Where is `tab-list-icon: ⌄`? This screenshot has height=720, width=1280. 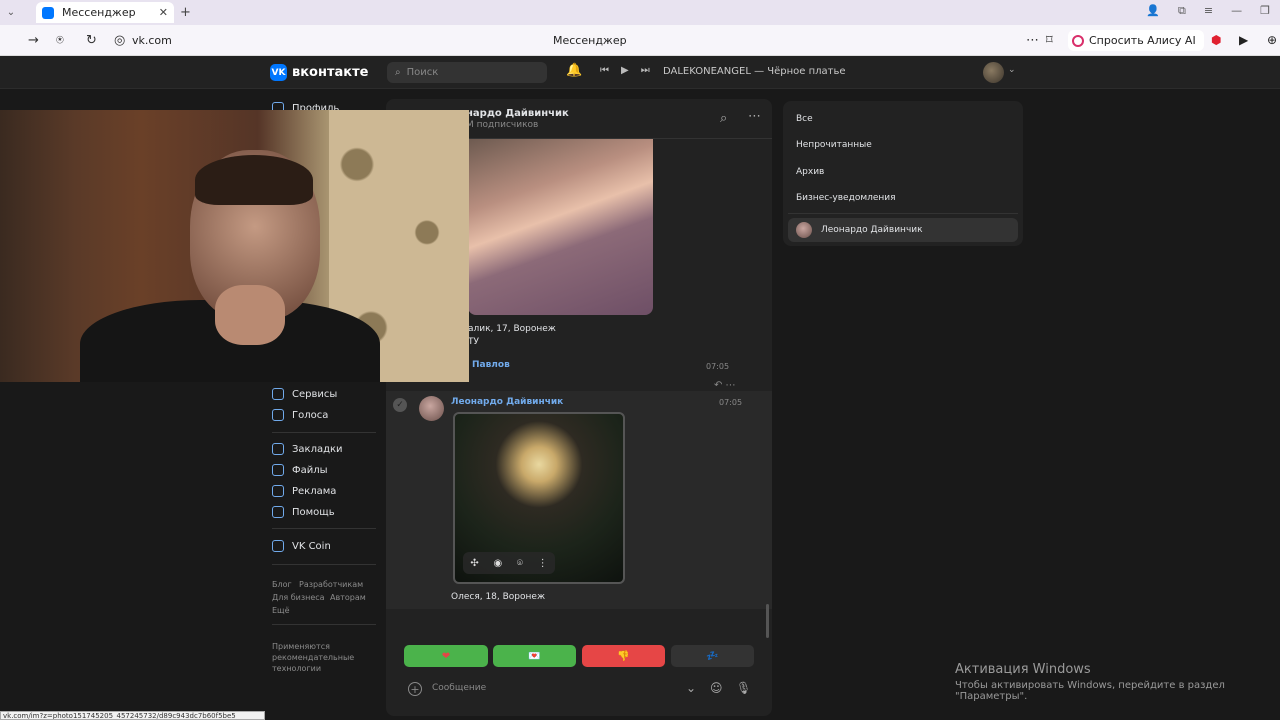 tab-list-icon: ⌄ is located at coordinates (11, 13).